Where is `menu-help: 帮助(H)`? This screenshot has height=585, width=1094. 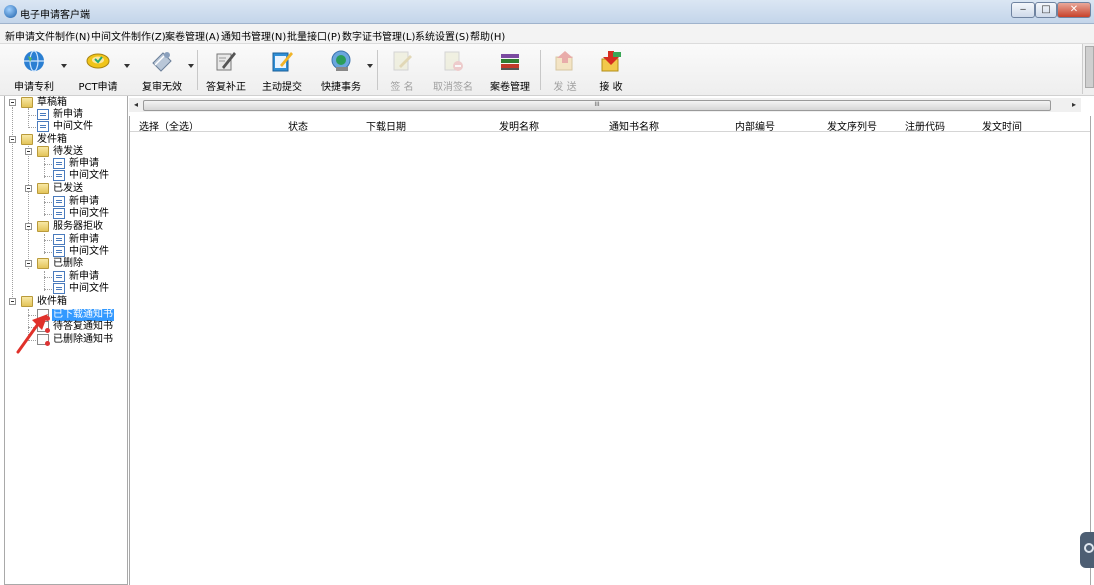
menu-help: 帮助(H) is located at coordinates (487, 35).